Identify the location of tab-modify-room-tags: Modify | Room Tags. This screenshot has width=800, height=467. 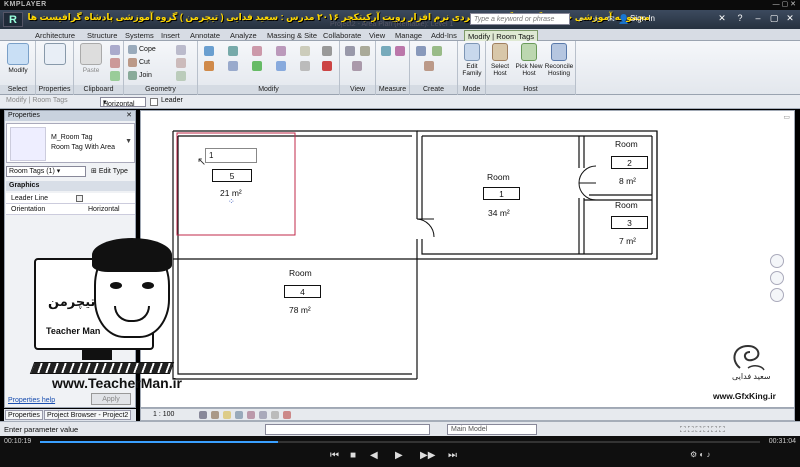
(501, 35).